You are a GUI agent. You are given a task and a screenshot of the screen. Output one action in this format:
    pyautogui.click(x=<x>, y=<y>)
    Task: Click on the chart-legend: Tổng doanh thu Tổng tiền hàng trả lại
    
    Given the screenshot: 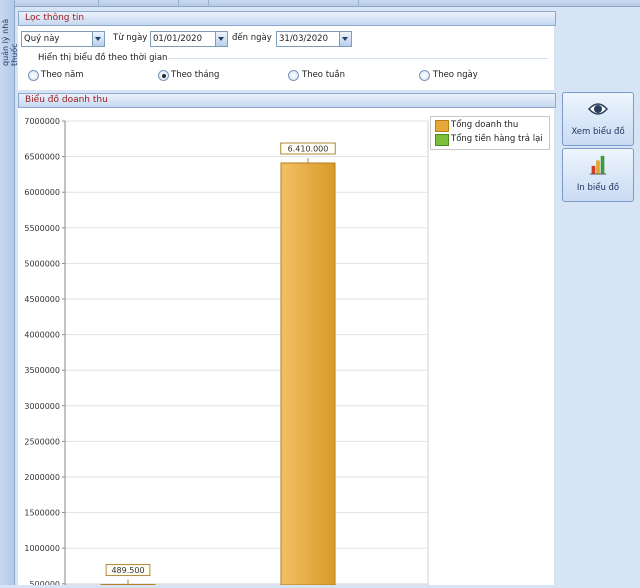 What is the action you would take?
    pyautogui.click(x=490, y=133)
    